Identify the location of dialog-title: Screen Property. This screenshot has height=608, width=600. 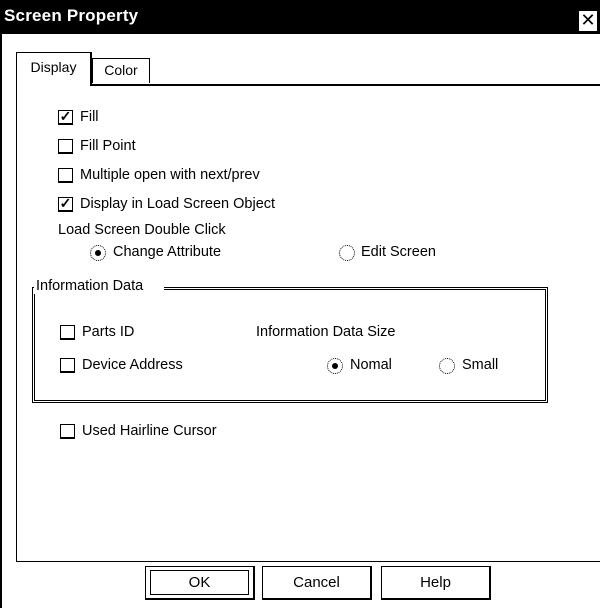
(71, 15).